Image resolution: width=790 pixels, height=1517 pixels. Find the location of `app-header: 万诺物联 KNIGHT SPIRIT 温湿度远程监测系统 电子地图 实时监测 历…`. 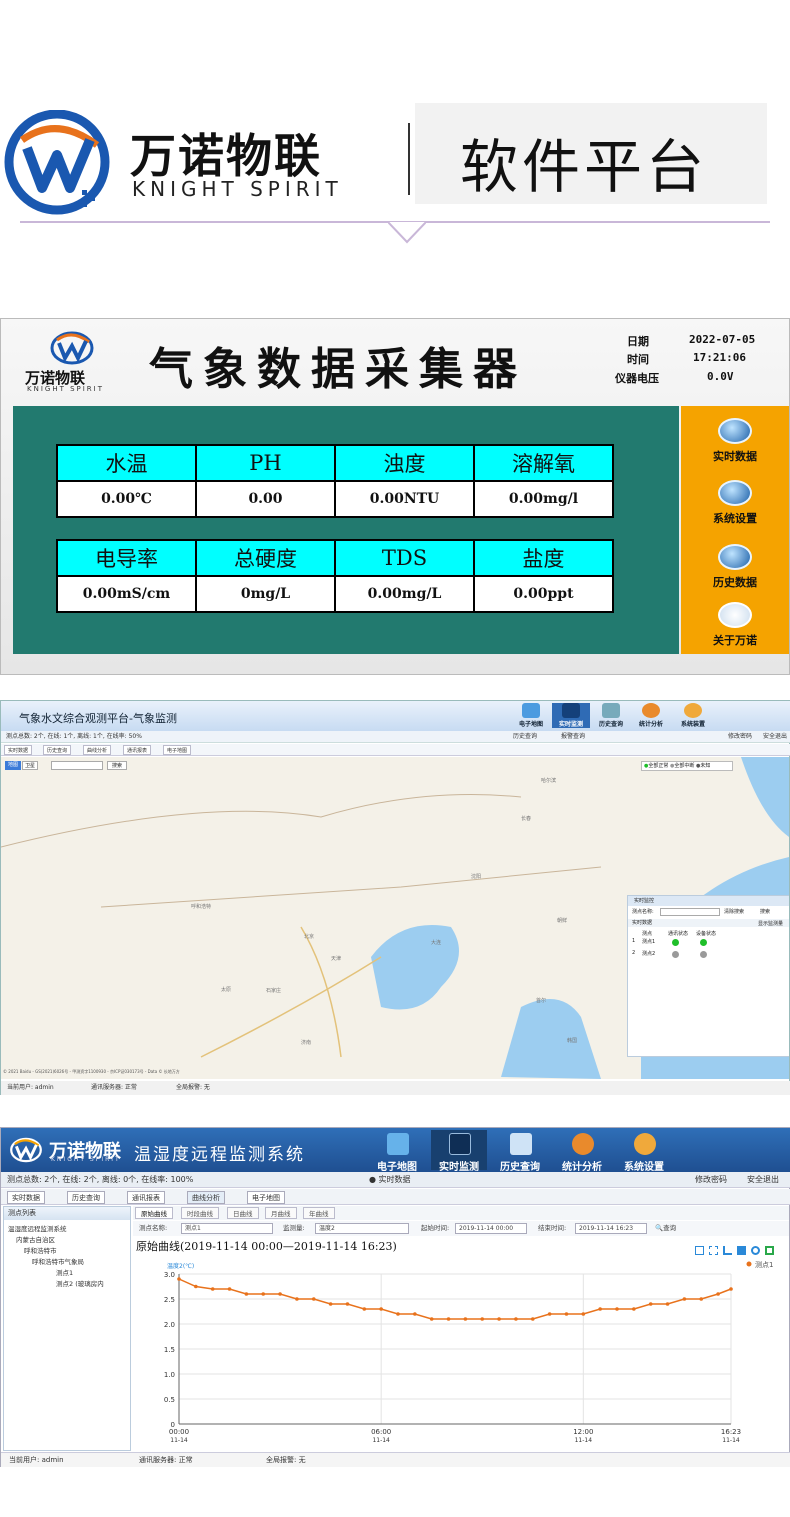

app-header: 万诺物联 KNIGHT SPIRIT 温湿度远程监测系统 电子地图 实时监测 历… is located at coordinates (395, 1150).